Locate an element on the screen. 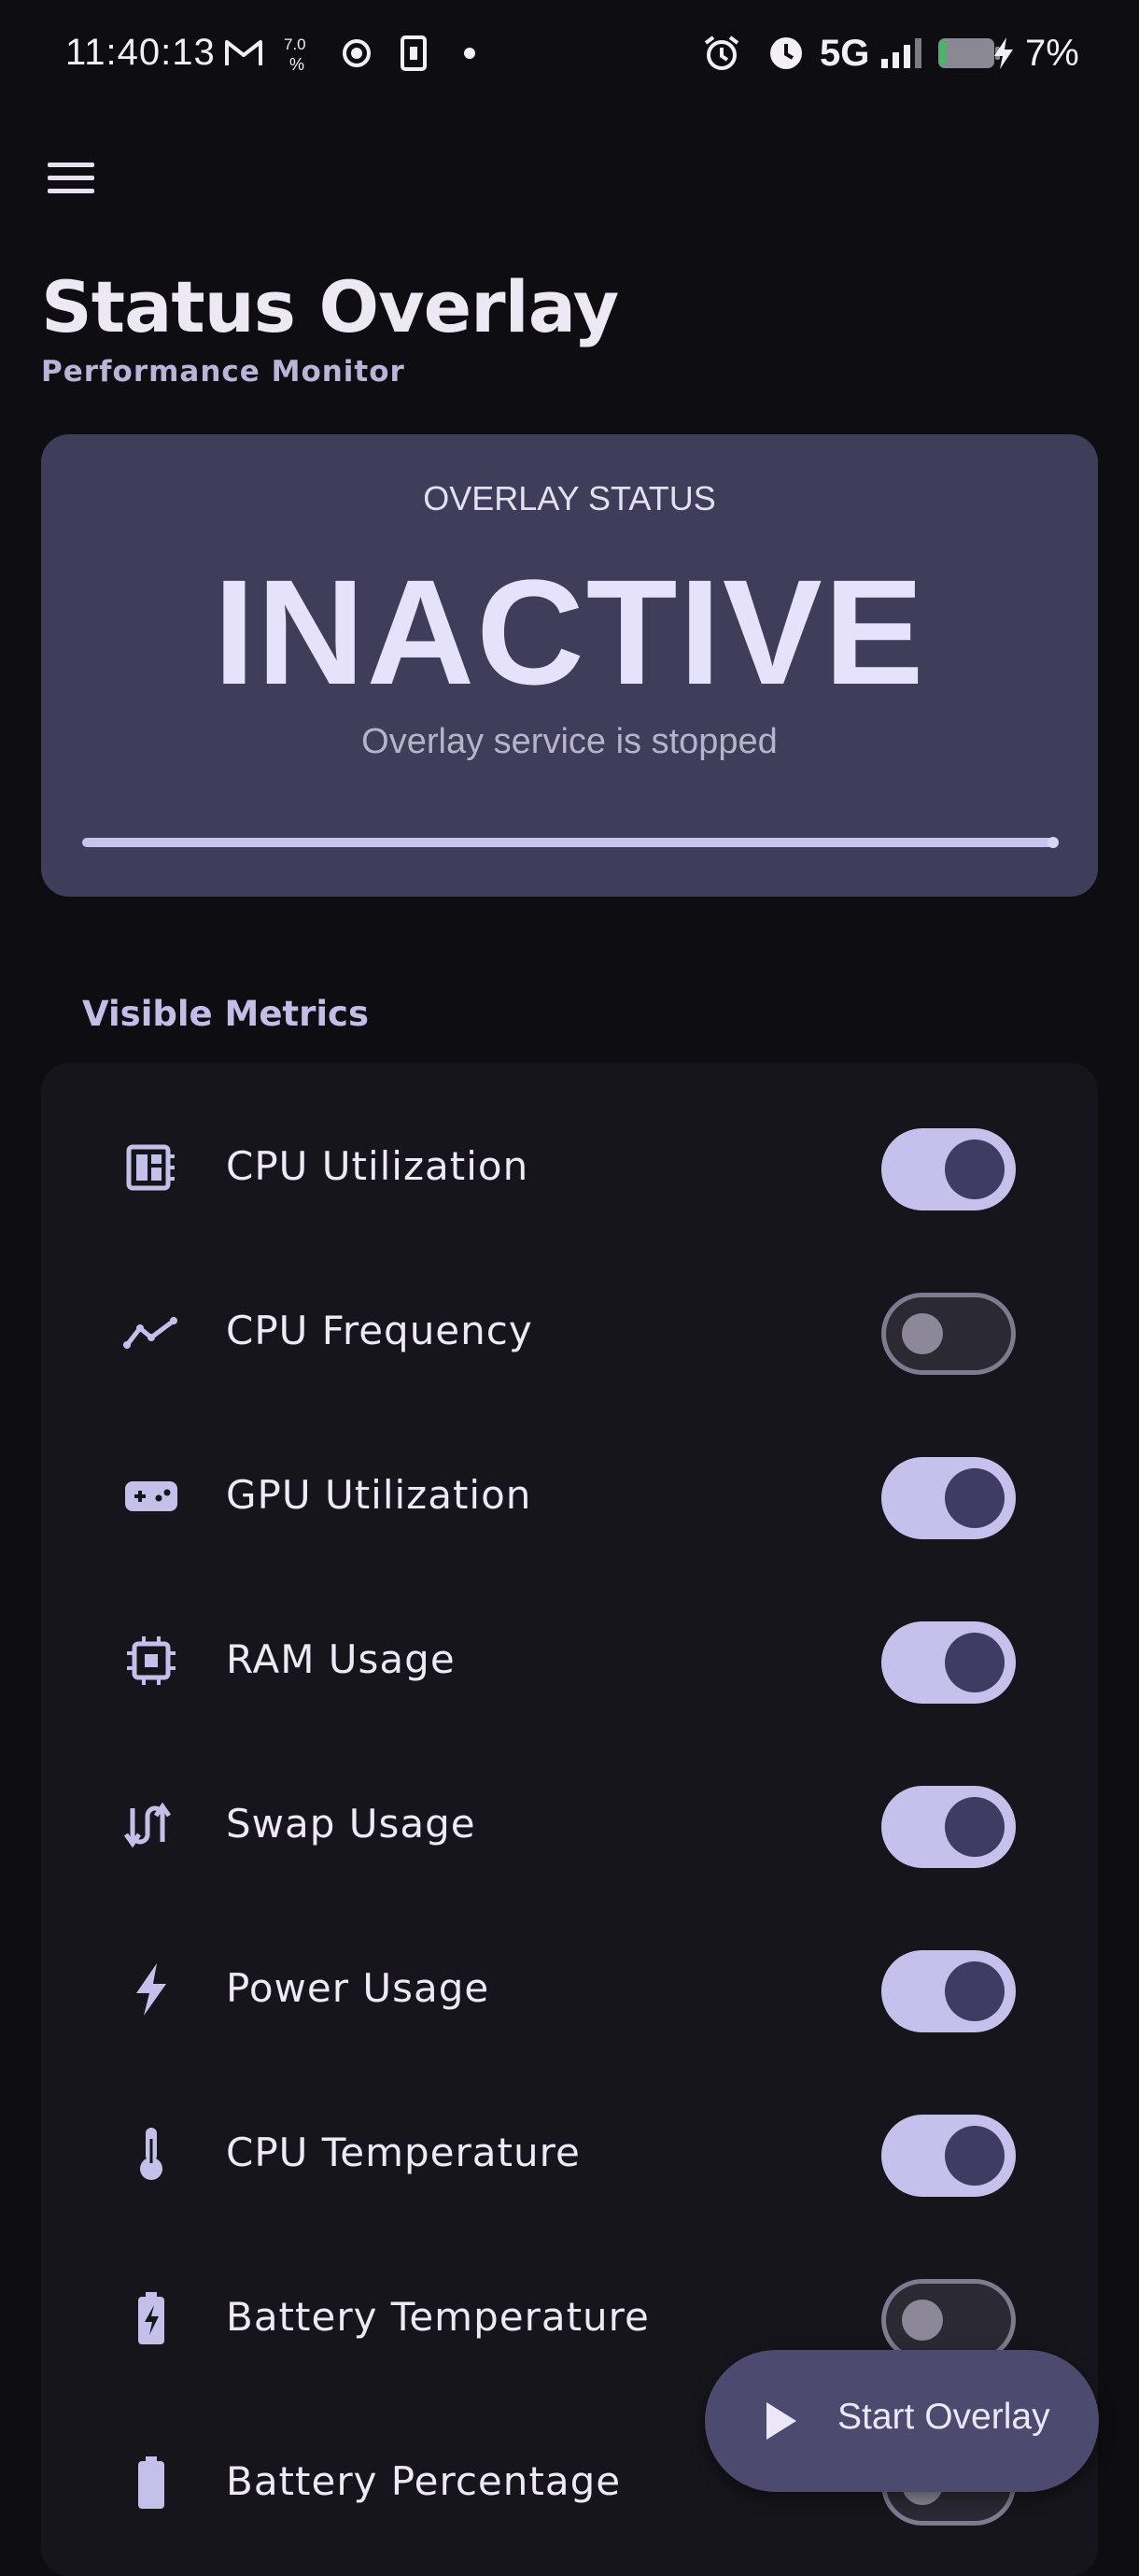  toggle-swap-usage is located at coordinates (949, 1827).